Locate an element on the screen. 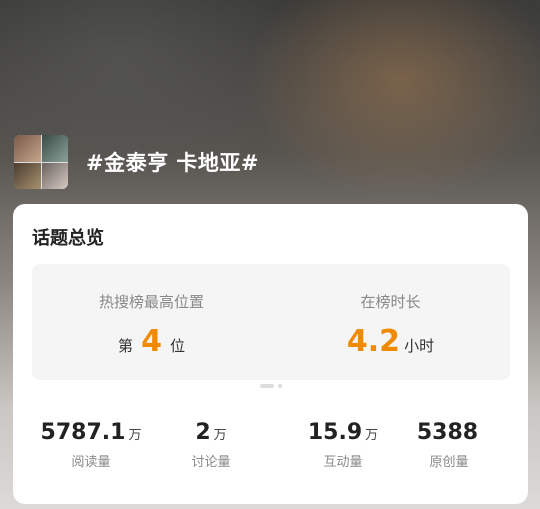  stat-label: 原创量 is located at coordinates (449, 462).